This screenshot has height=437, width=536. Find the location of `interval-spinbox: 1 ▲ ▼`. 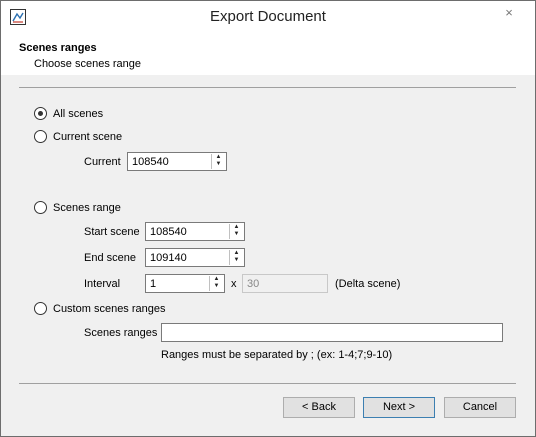

interval-spinbox: 1 ▲ ▼ is located at coordinates (185, 283).